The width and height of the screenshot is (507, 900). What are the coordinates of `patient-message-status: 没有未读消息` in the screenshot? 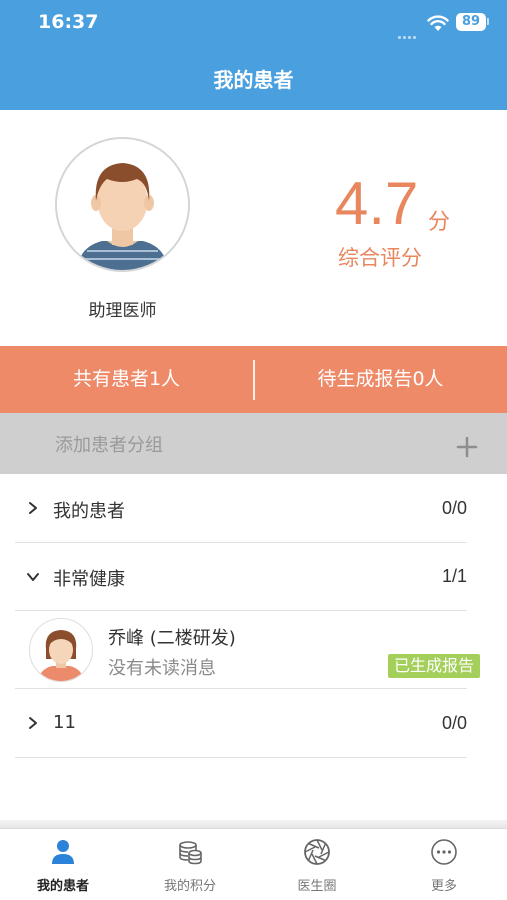 It's located at (162, 668).